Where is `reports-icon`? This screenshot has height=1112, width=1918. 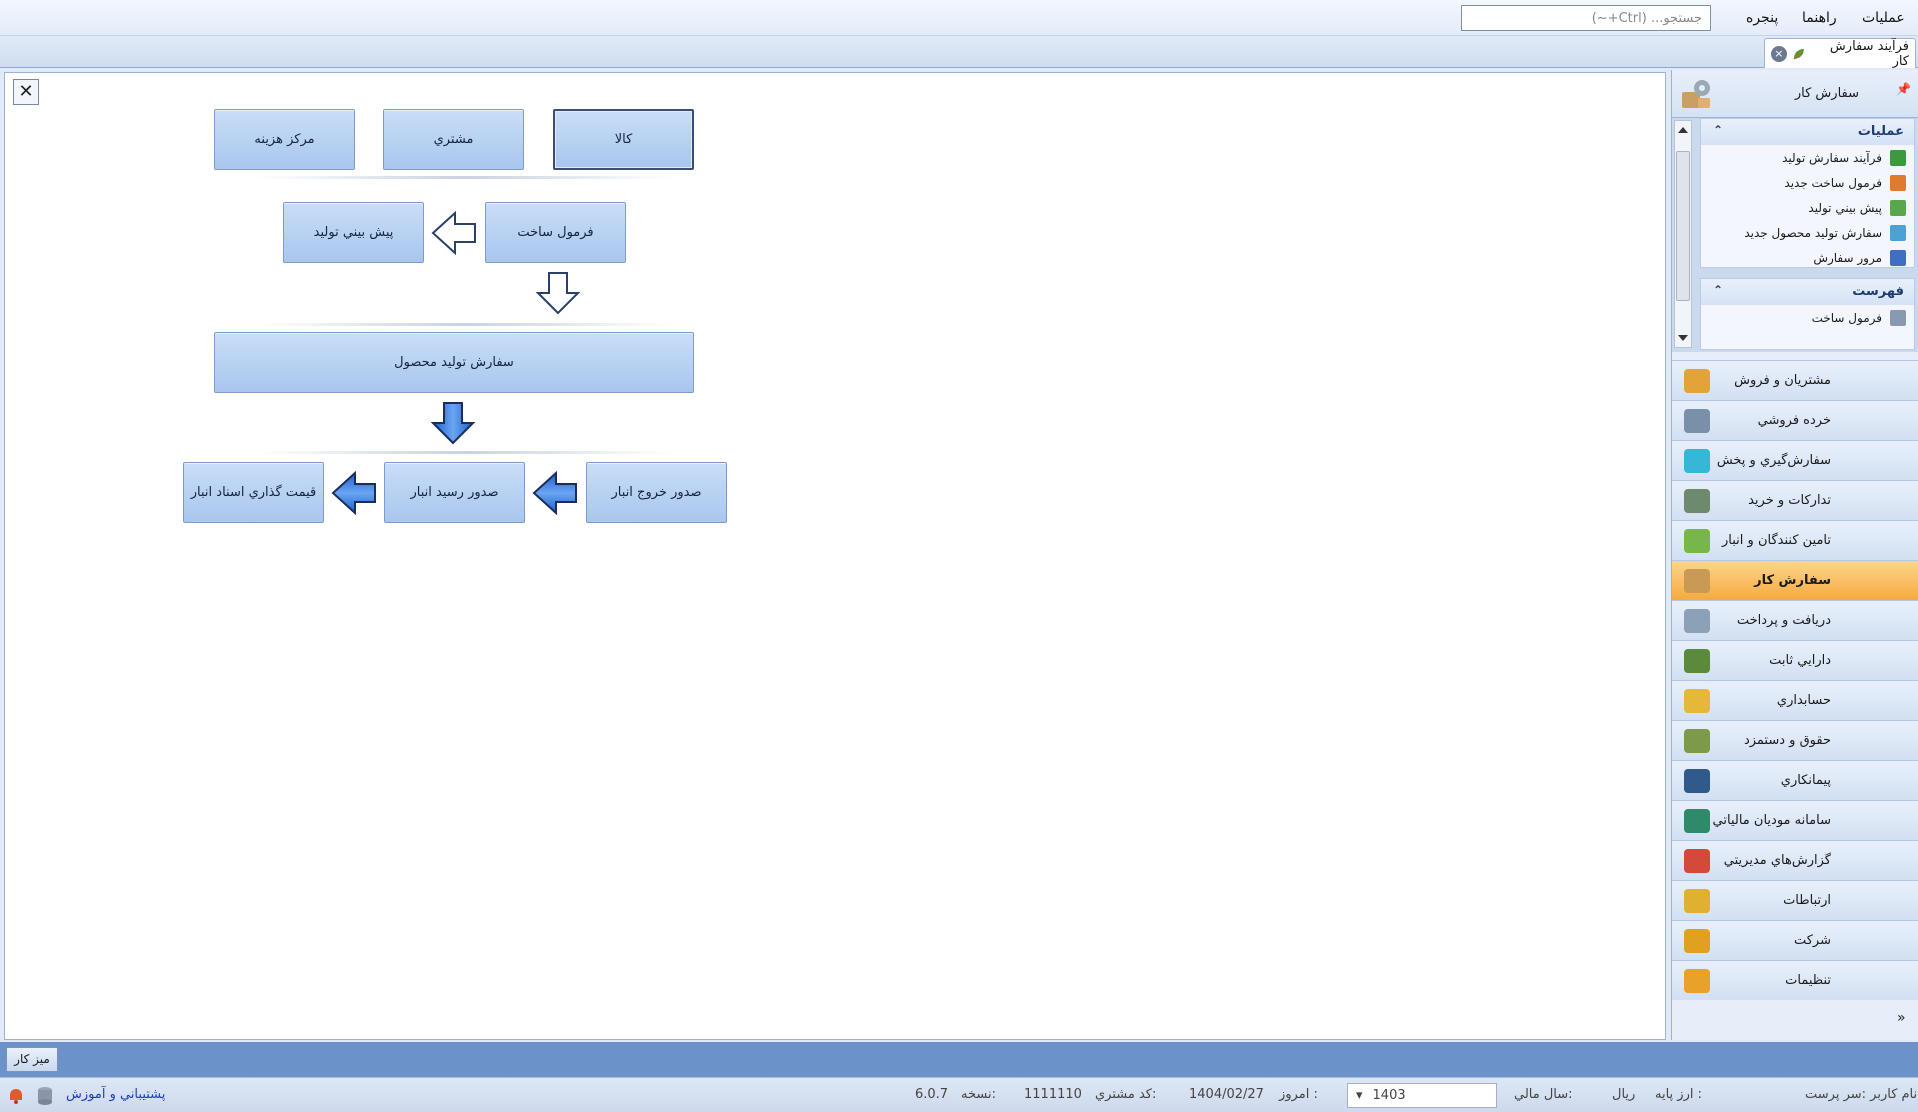 reports-icon is located at coordinates (1697, 861).